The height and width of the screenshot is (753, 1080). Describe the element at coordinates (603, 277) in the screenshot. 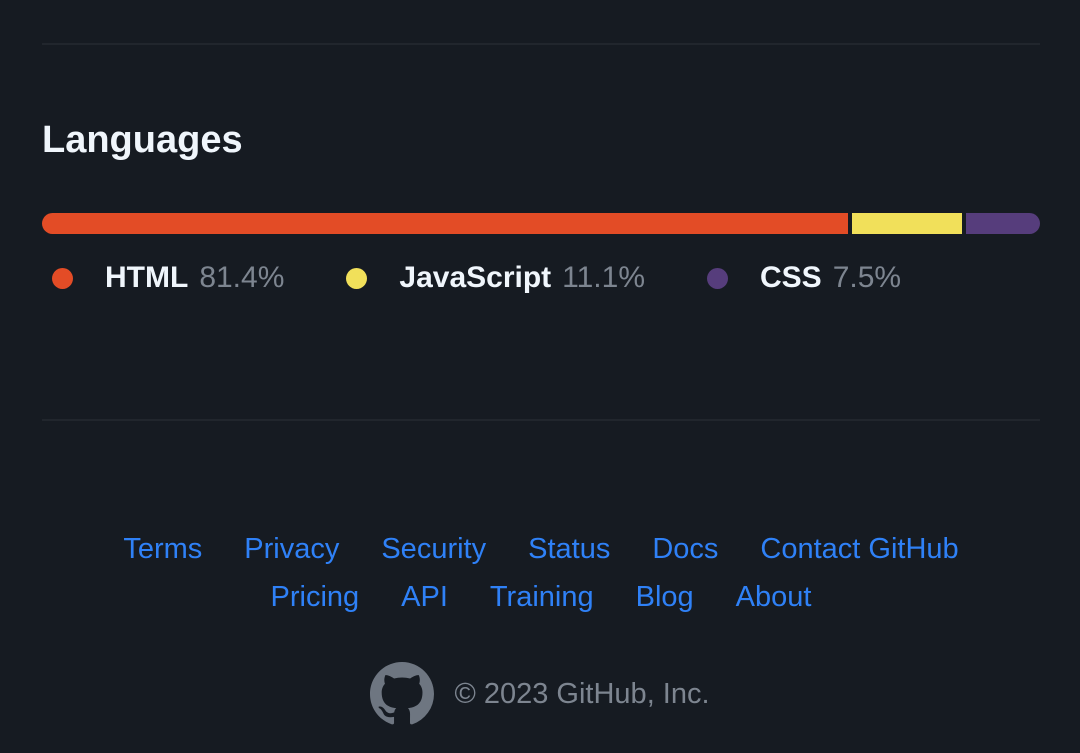

I see `language-percent: 11.1%` at that location.